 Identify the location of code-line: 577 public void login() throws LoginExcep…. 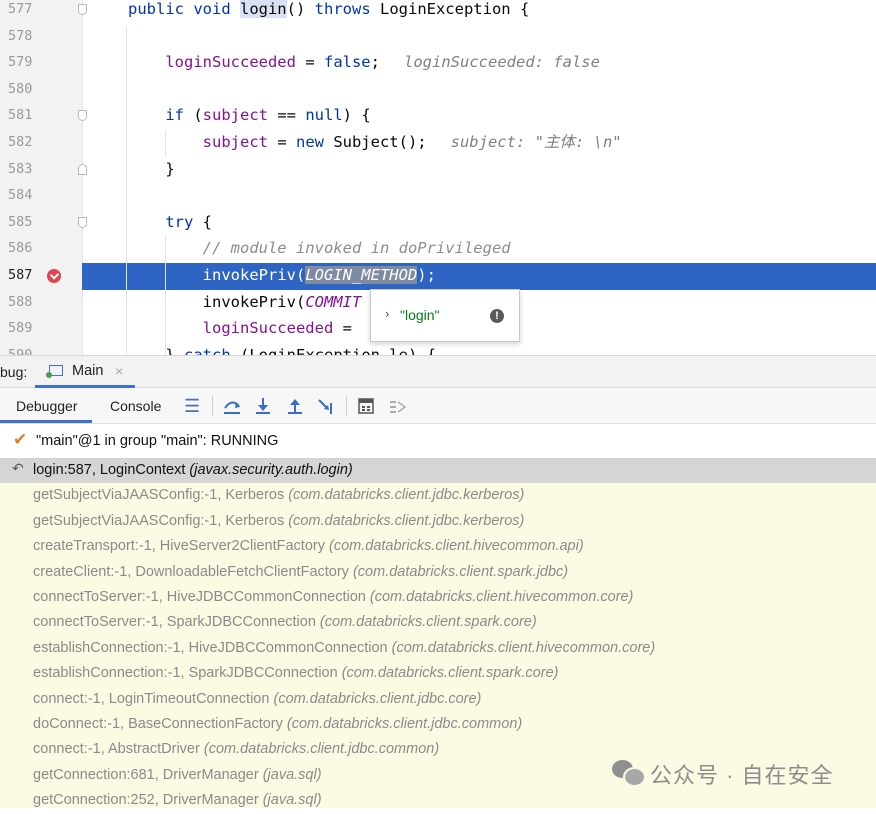
(438, 12).